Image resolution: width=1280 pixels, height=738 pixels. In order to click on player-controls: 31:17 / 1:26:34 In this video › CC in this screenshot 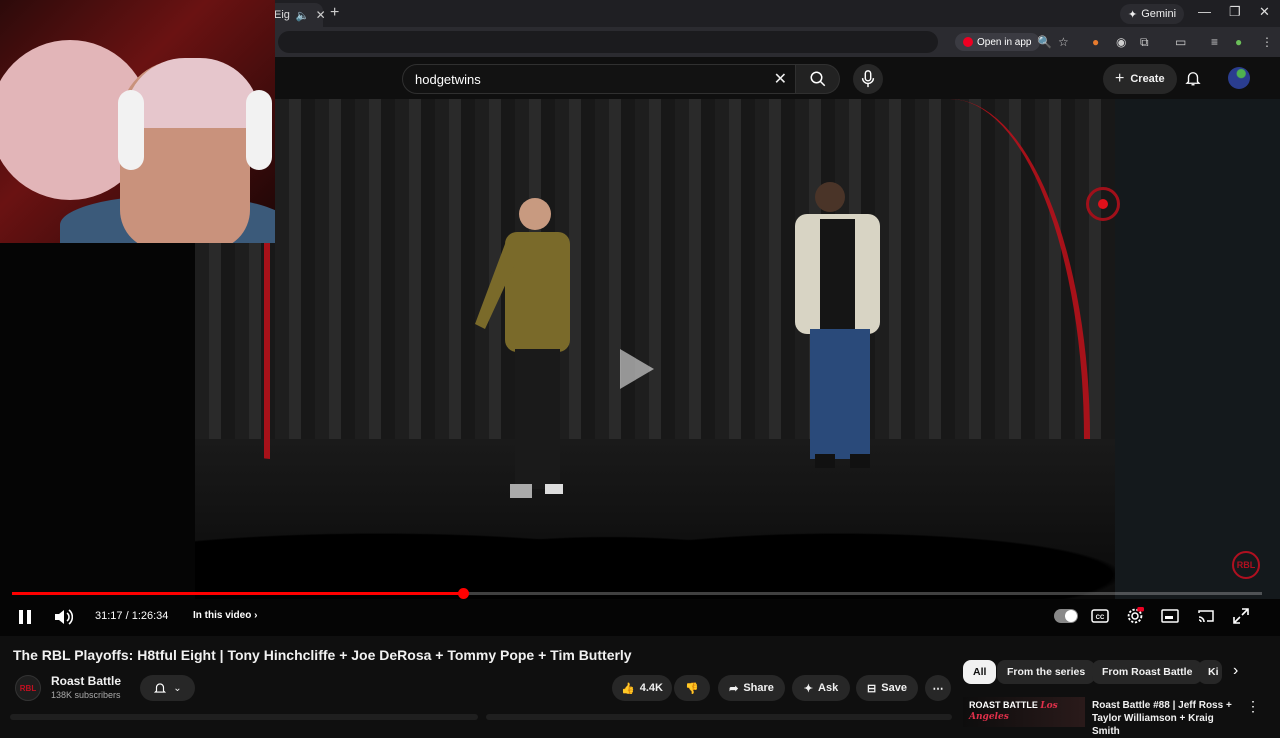, I will do `click(640, 617)`.